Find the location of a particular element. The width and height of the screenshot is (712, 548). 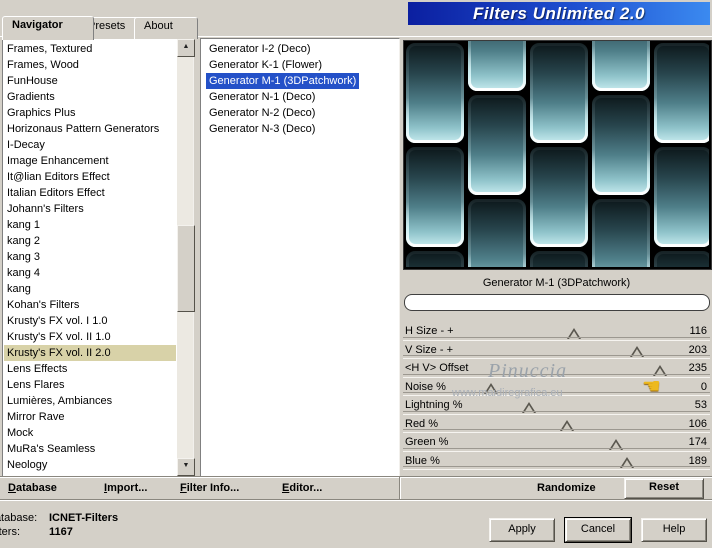

slider-row-hsize: H Size - + 116 is located at coordinates (556, 331).